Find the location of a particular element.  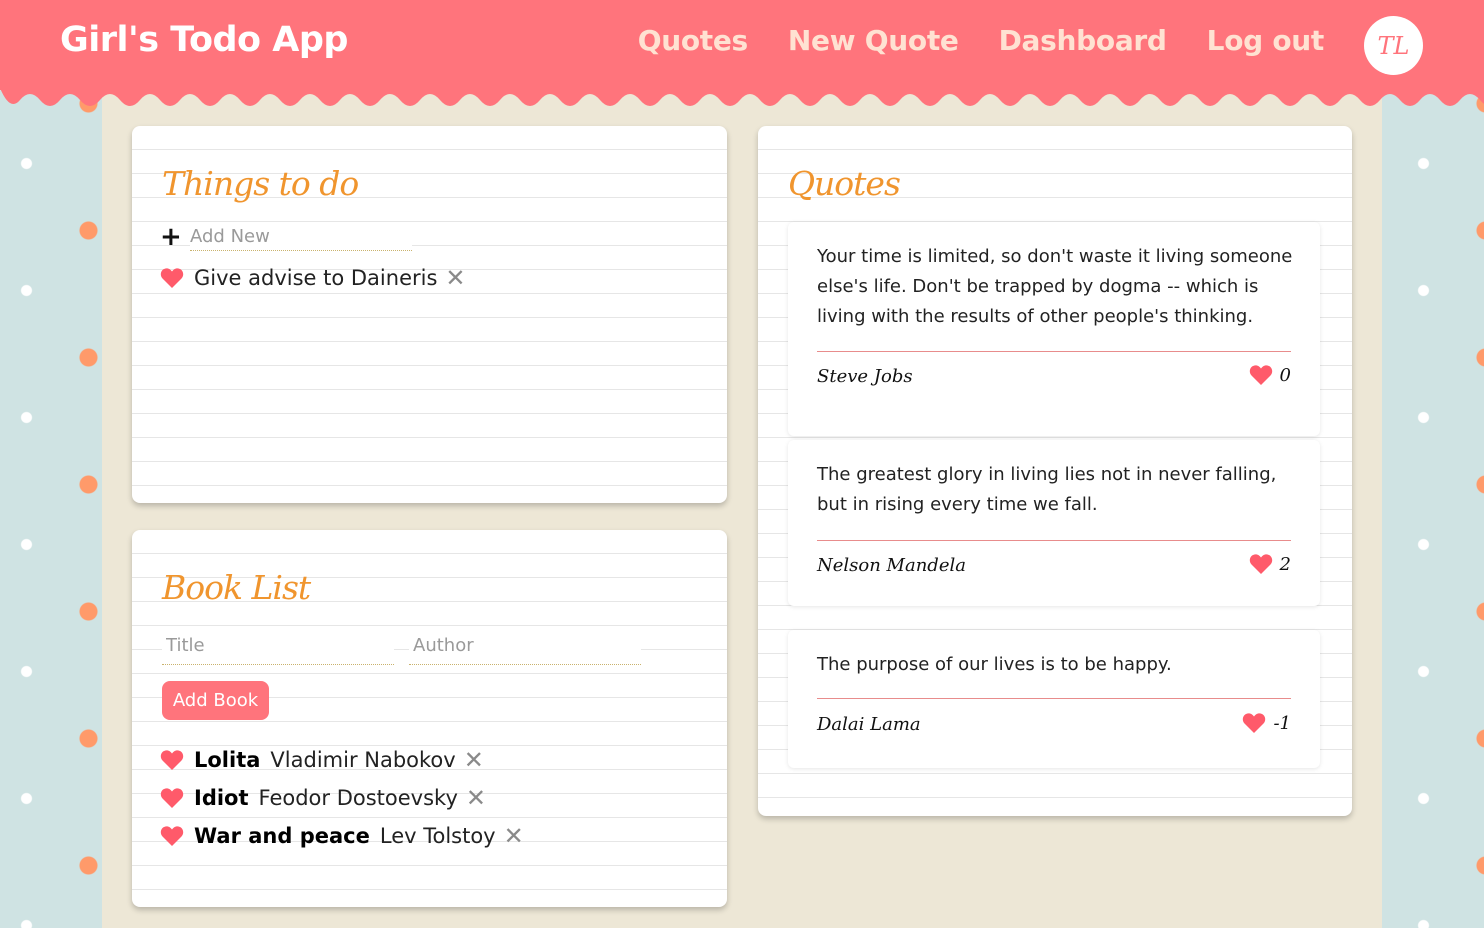

book-title: War and peace is located at coordinates (282, 836).